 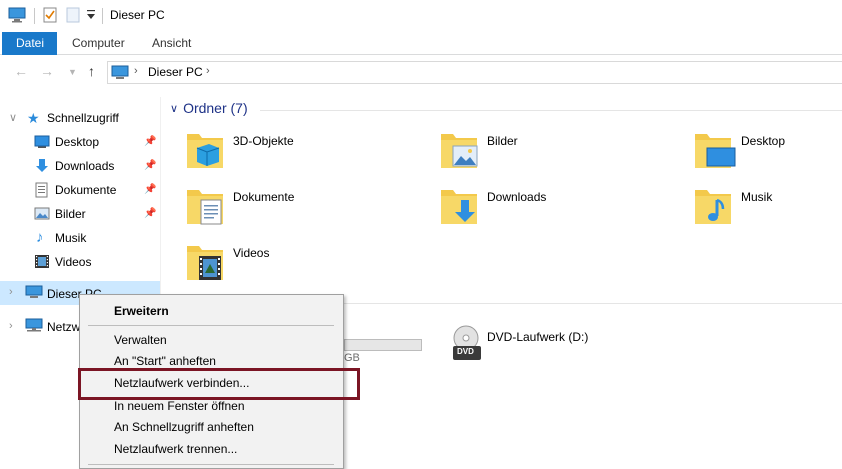 I want to click on videos-icon, so click(x=42, y=263).